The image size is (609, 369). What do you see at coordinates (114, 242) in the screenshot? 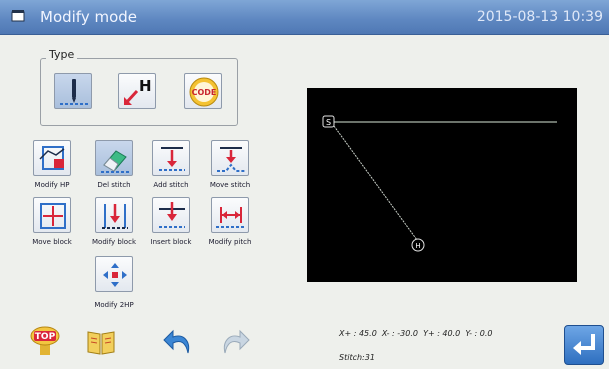
I see `modify-block-label: Modify block` at bounding box center [114, 242].